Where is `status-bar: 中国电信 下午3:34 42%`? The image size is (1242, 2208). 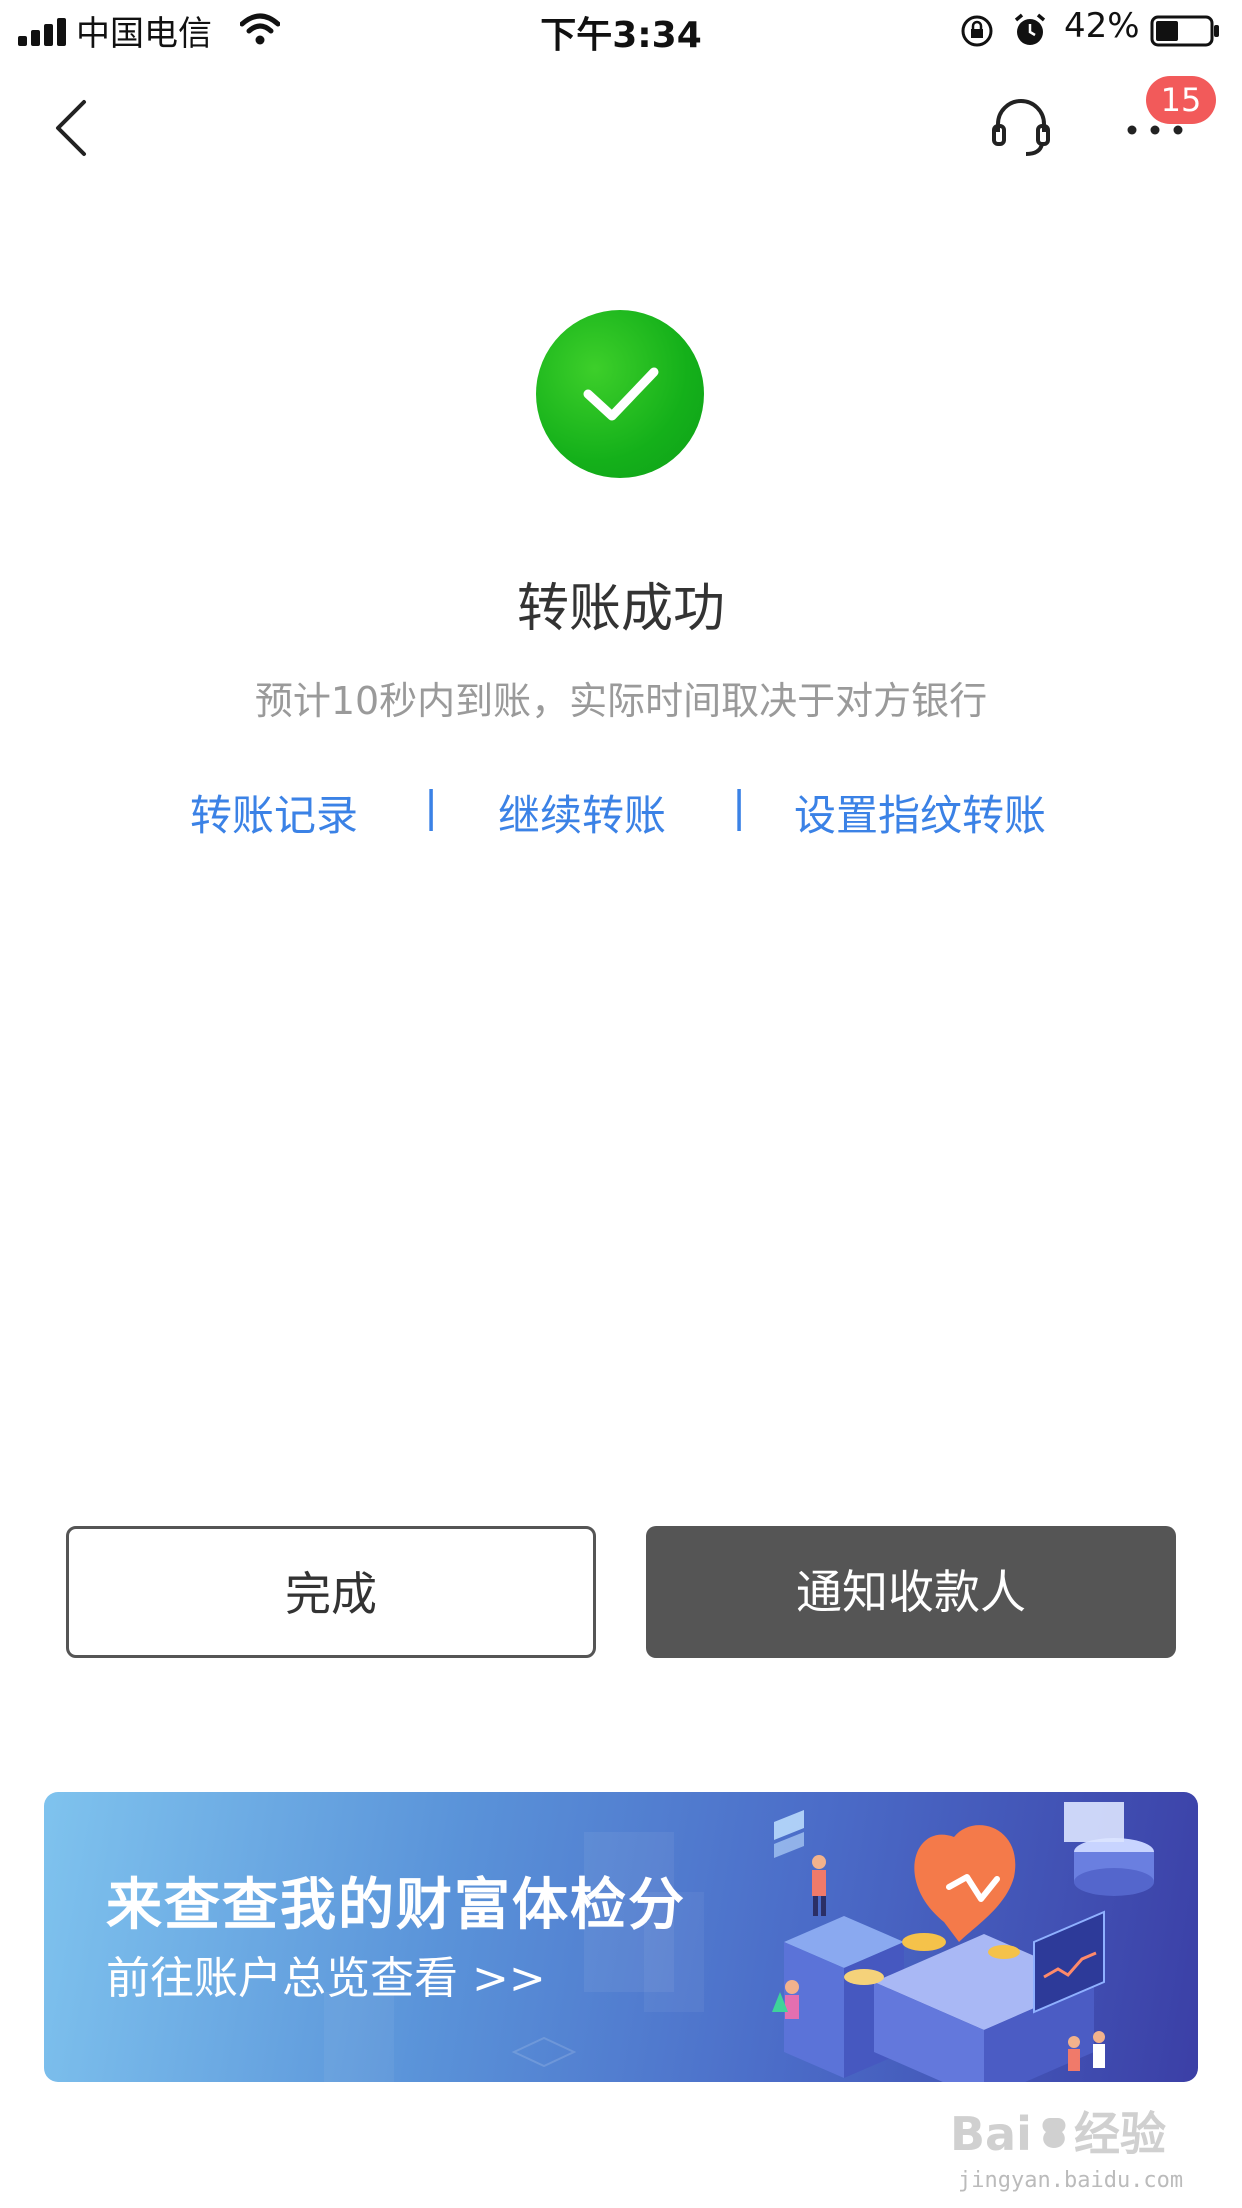 status-bar: 中国电信 下午3:34 42% is located at coordinates (621, 31).